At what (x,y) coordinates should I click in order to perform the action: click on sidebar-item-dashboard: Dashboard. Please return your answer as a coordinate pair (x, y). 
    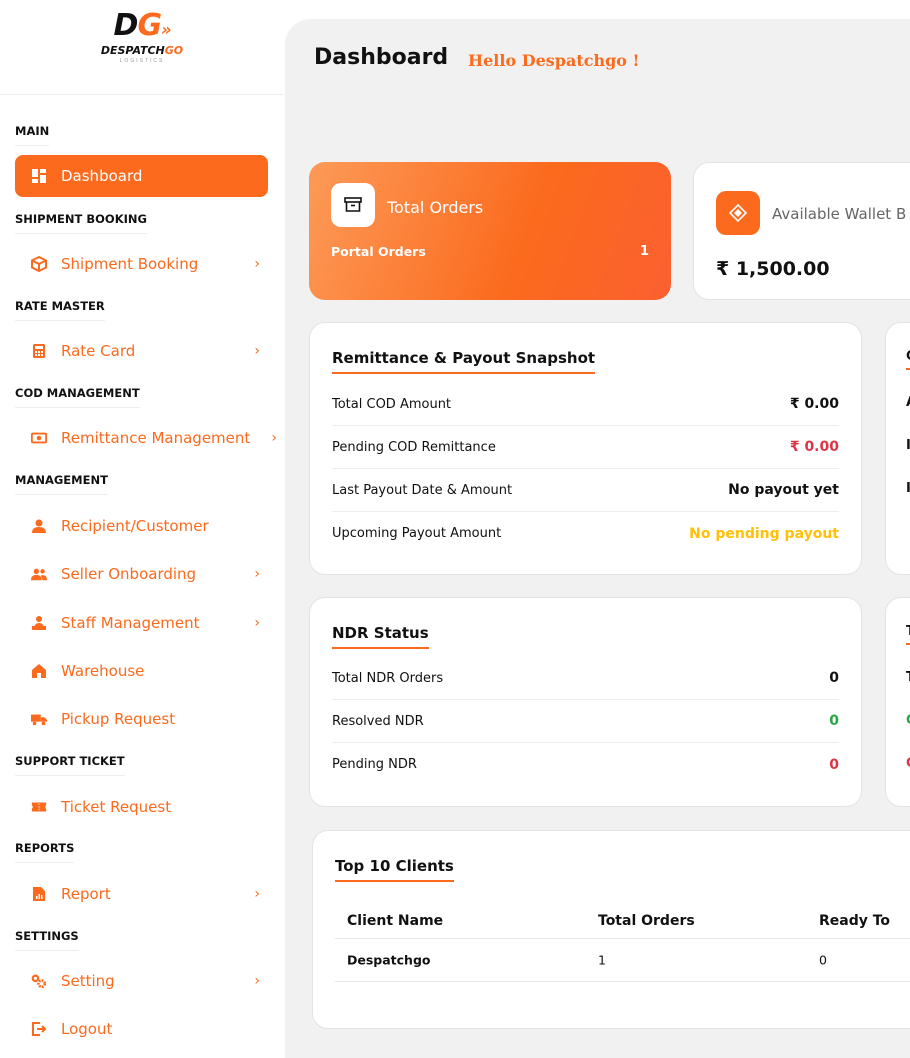
    Looking at the image, I should click on (141, 176).